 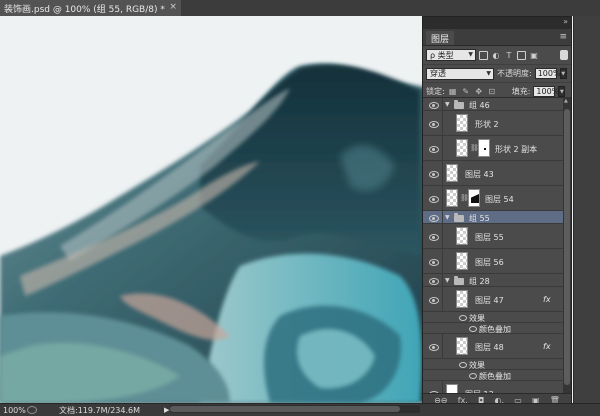 I want to click on opacity-dropdown-icon: ▼, so click(x=563, y=73).